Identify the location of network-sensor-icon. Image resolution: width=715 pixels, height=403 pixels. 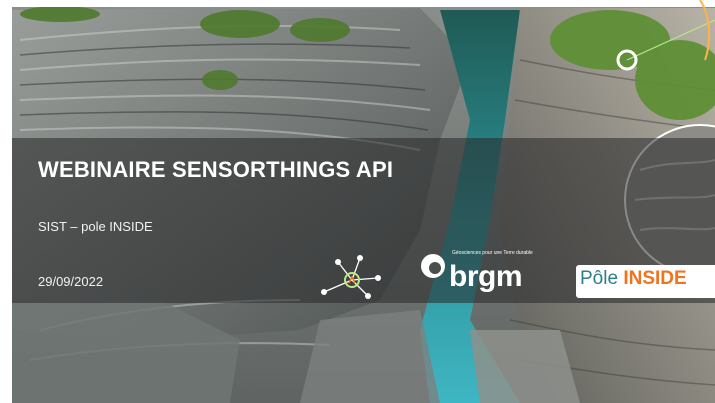
(351, 277).